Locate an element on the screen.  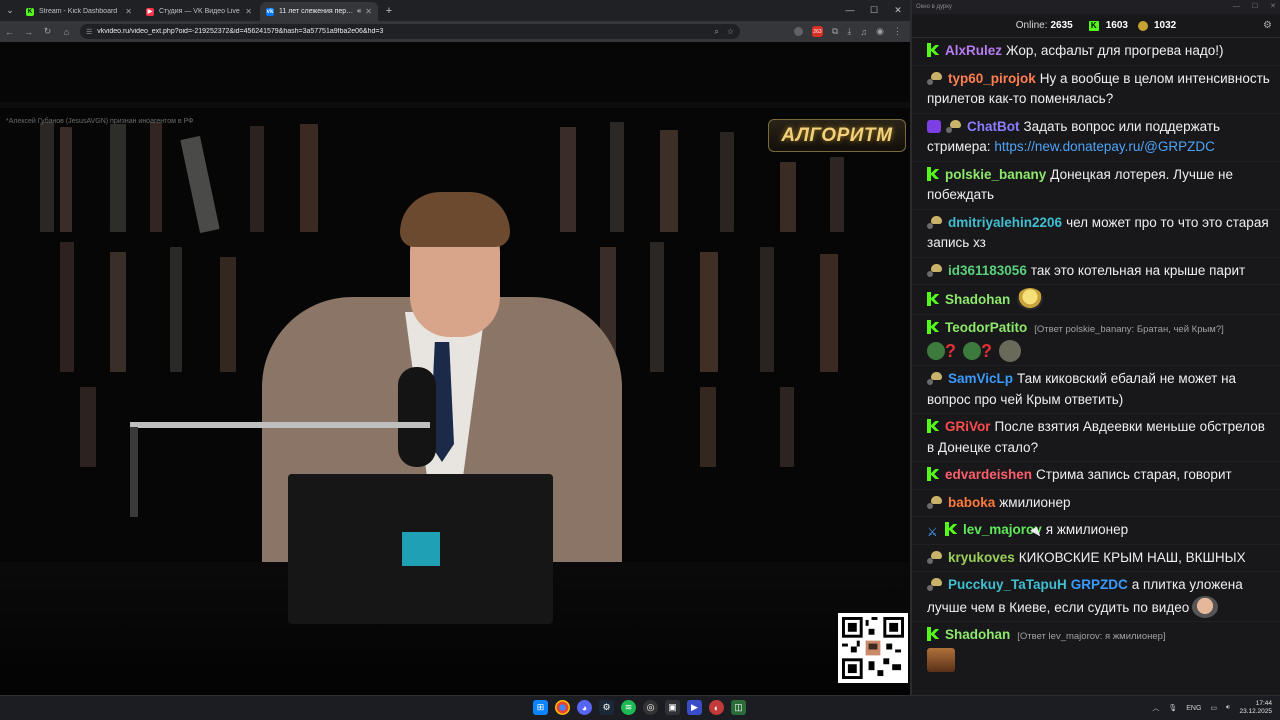
tab-kick-dashboard: K Stream - Kick Dashboard ✕ is located at coordinates (79, 11).